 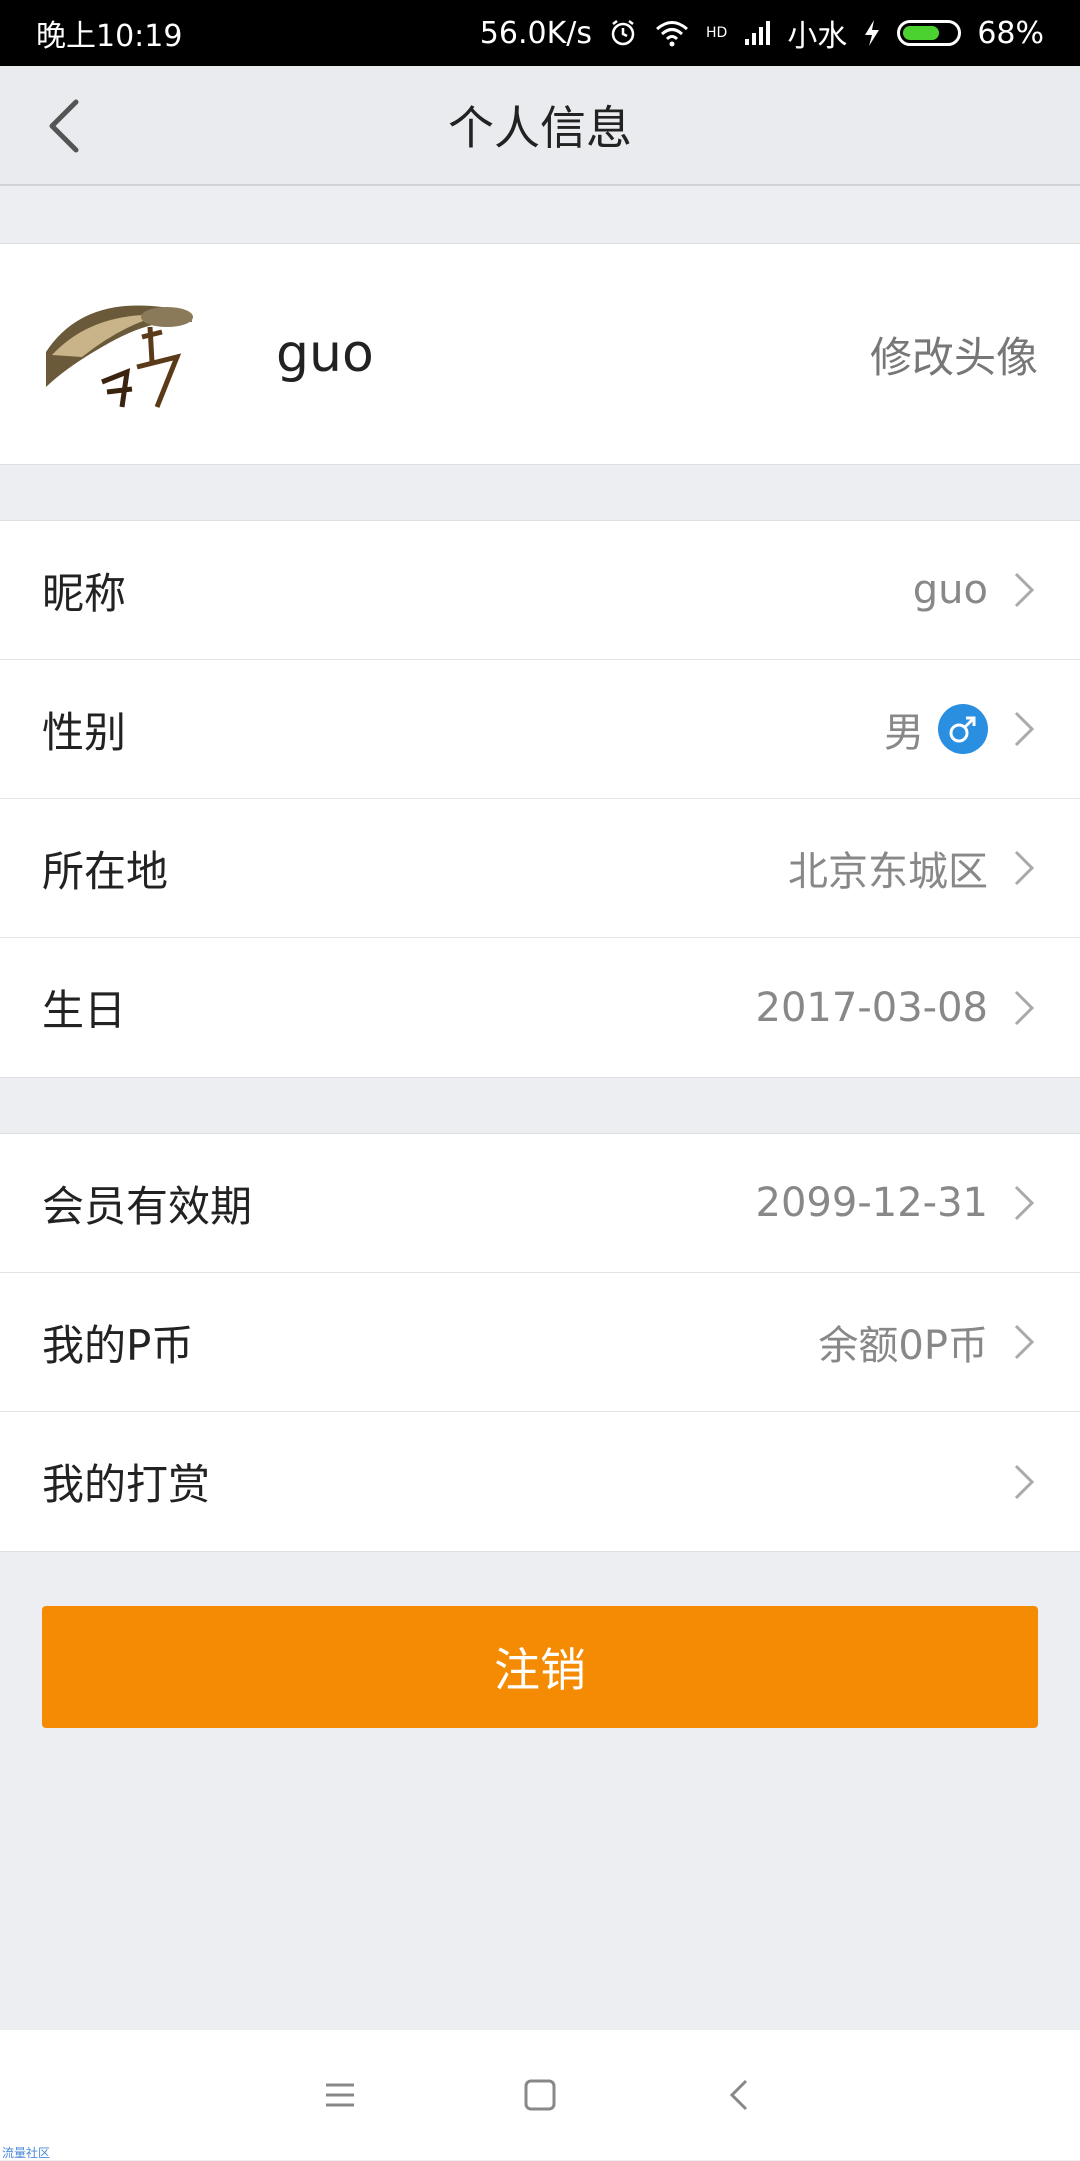 I want to click on status-bar: 晚上10:19 56.0K/s HD 小水 68%, so click(x=540, y=33).